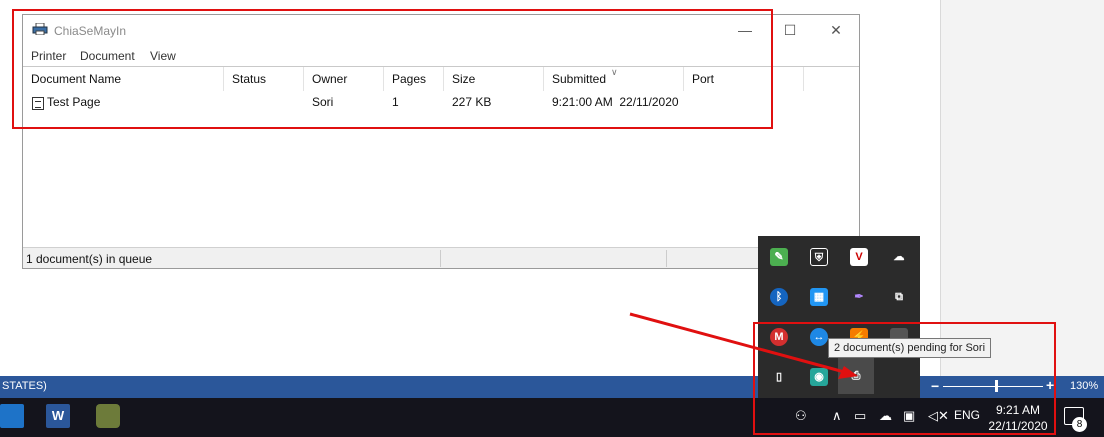  I want to click on leaf-icon: ✎, so click(779, 257).